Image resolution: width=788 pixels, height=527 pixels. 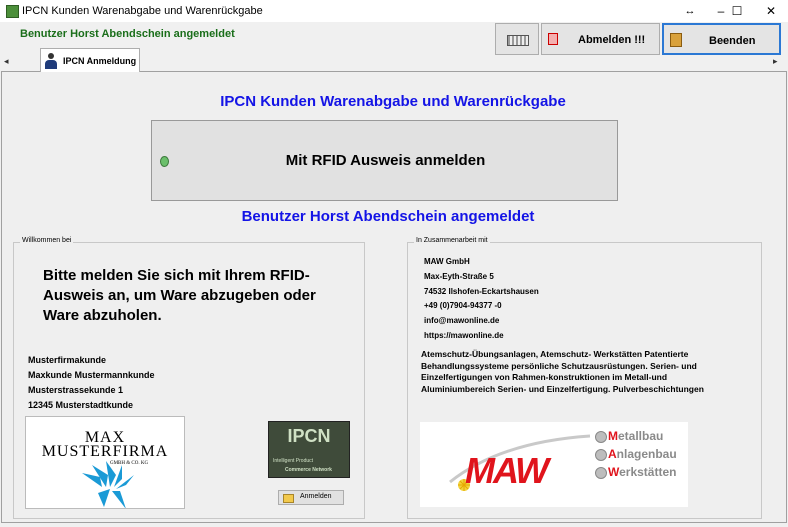 I want to click on exit-button: Beenden, so click(x=721, y=39).